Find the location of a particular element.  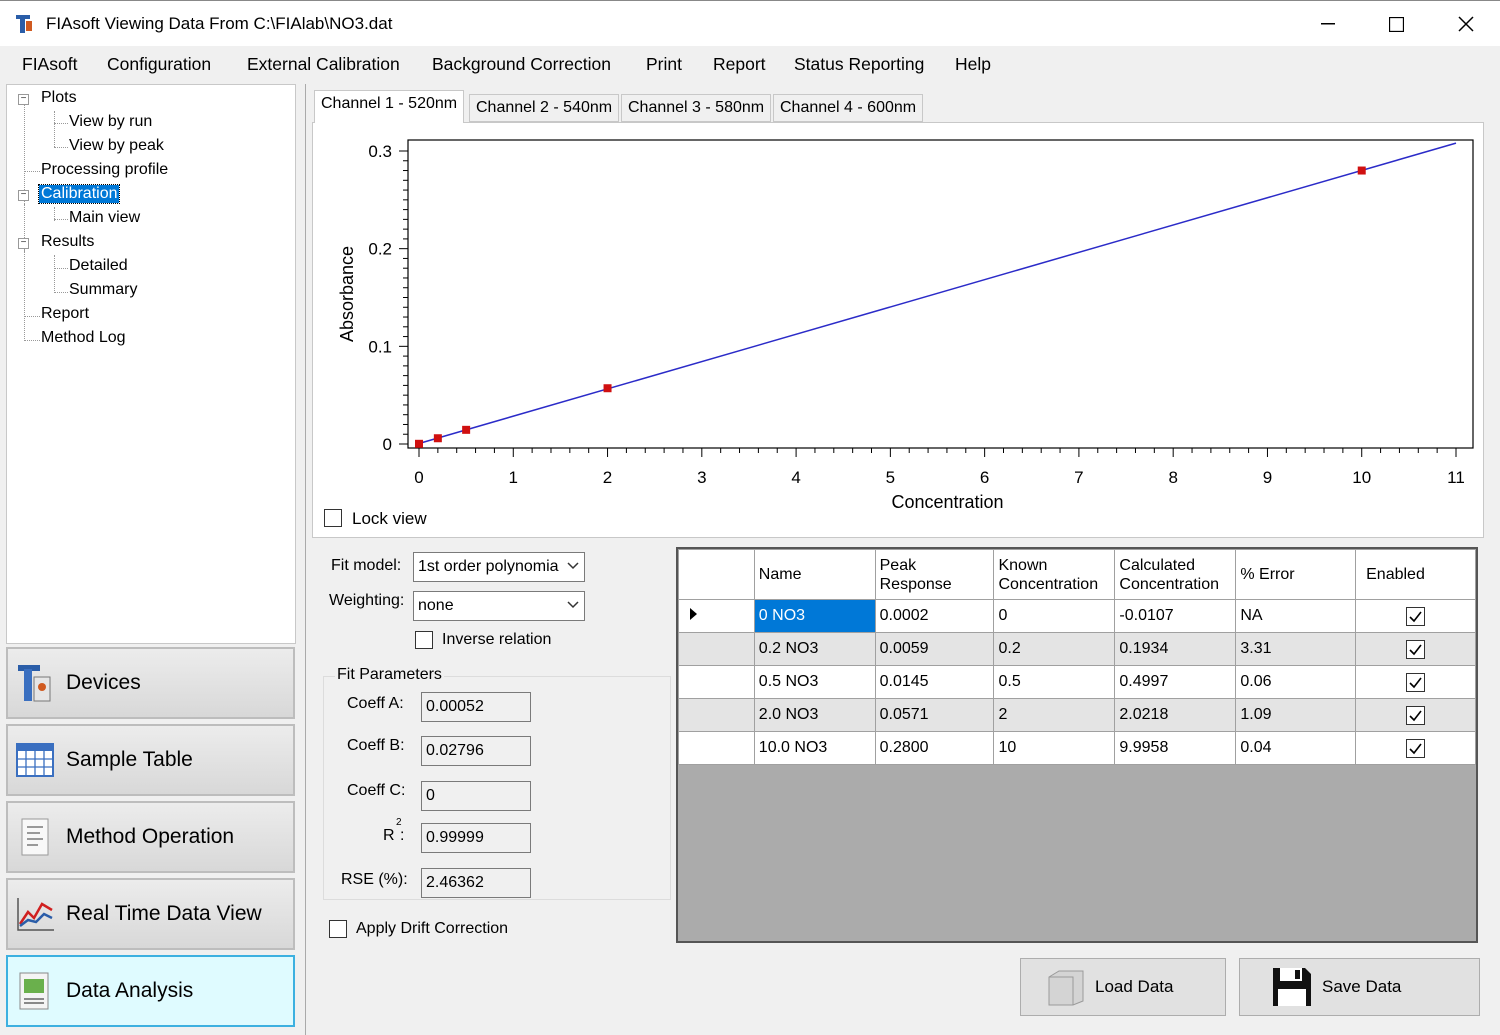

tree-item-method-log: Method Log is located at coordinates (83, 338).